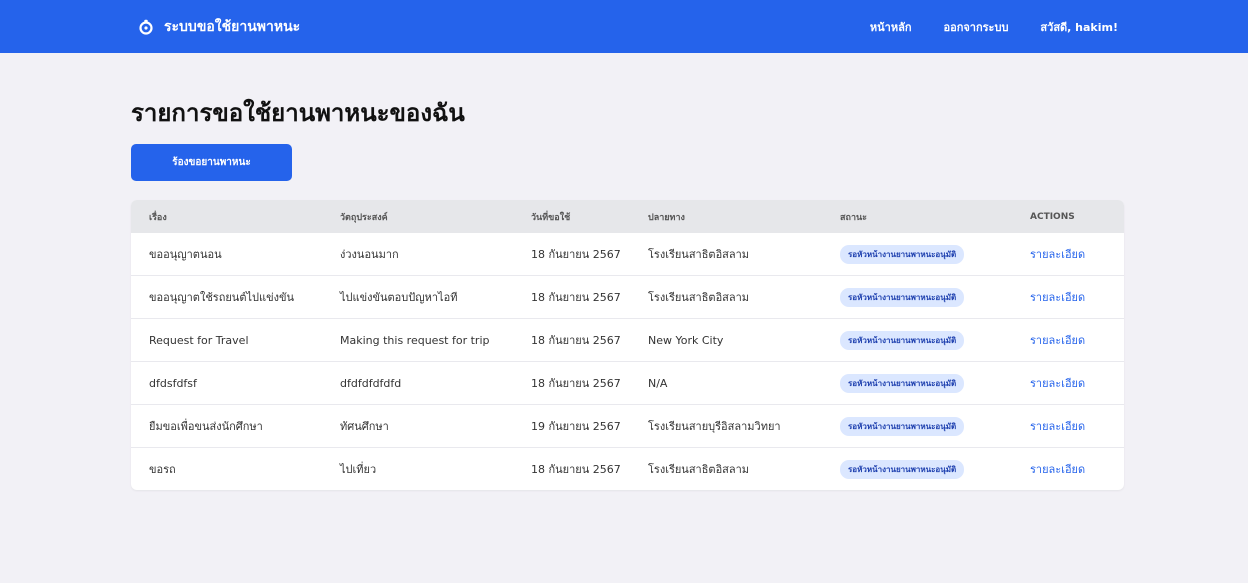 Image resolution: width=1248 pixels, height=583 pixels. What do you see at coordinates (891, 27) in the screenshot?
I see `nav-home-link: หน้าหลัก` at bounding box center [891, 27].